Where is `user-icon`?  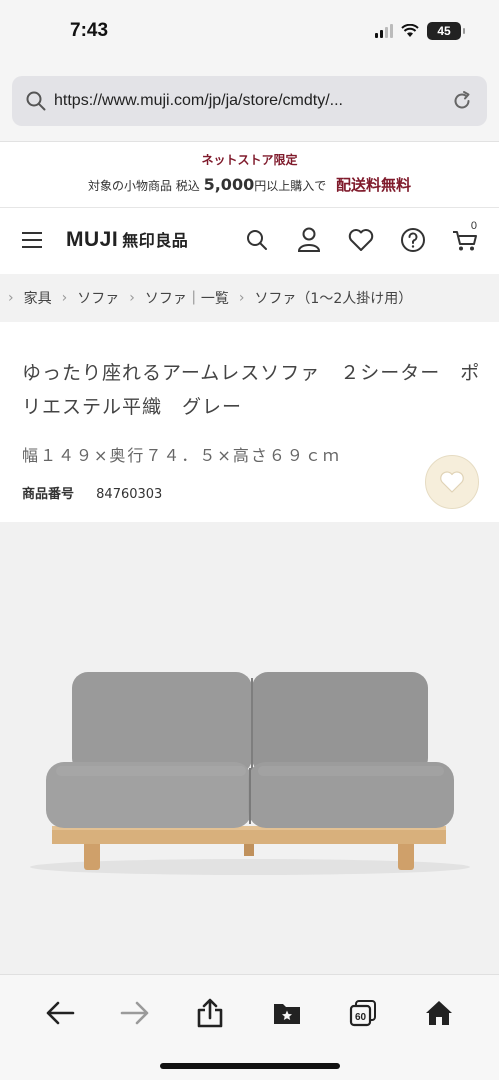
user-icon is located at coordinates (309, 239).